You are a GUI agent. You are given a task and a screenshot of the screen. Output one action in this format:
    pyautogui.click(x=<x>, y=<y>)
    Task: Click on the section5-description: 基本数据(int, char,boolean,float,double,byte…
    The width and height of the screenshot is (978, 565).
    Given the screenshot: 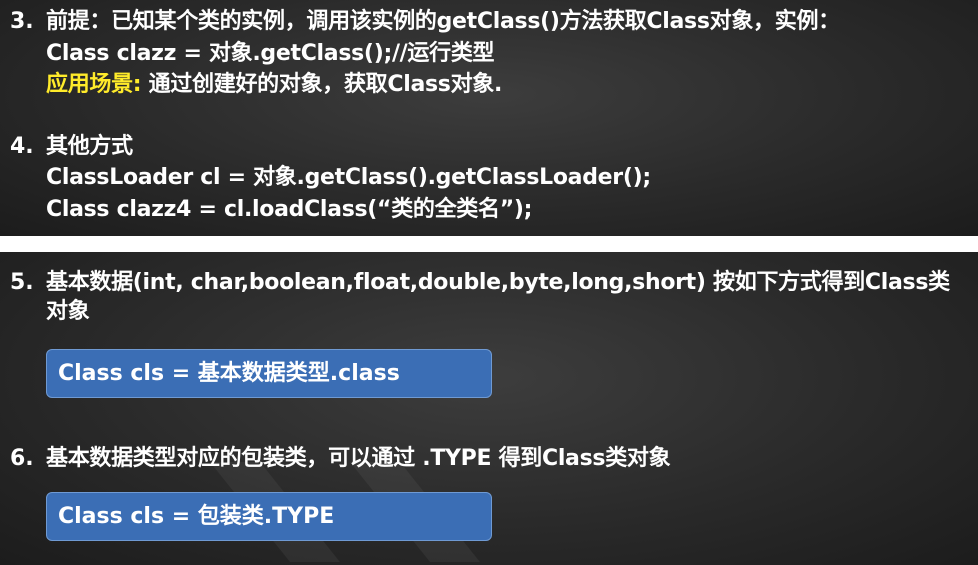 What is the action you would take?
    pyautogui.click(x=498, y=282)
    